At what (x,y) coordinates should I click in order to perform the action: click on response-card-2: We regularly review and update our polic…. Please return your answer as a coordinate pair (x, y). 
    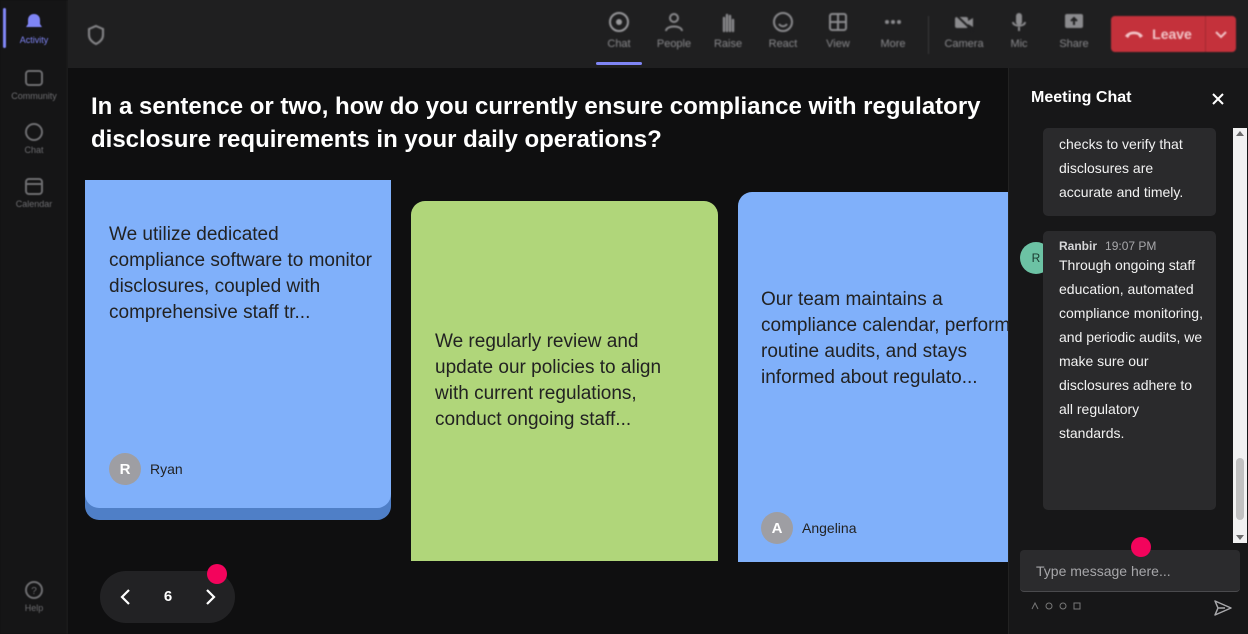
    Looking at the image, I should click on (564, 381).